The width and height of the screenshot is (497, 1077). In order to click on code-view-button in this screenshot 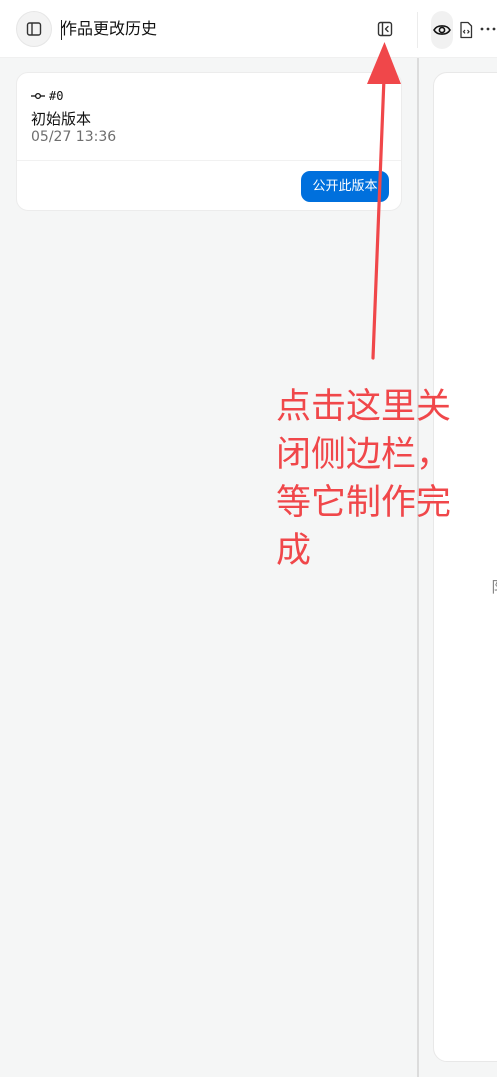, I will do `click(466, 30)`.